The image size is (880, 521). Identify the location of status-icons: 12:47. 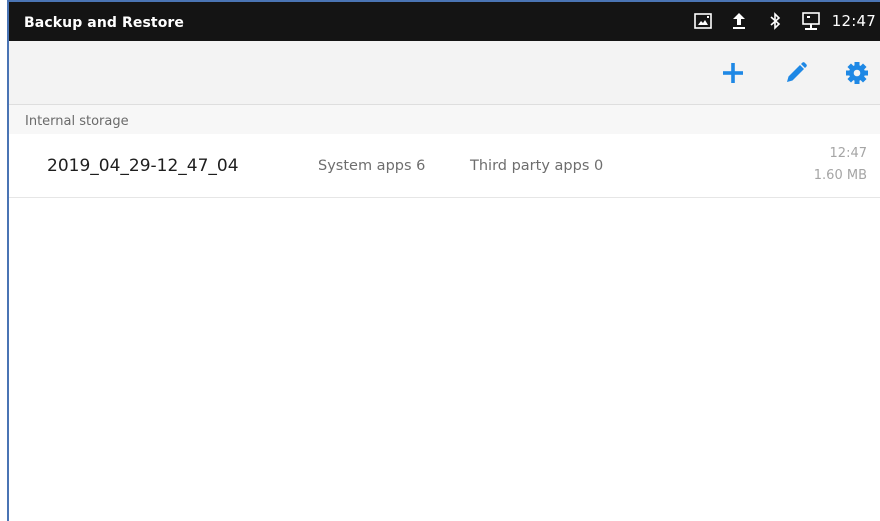
(779, 21).